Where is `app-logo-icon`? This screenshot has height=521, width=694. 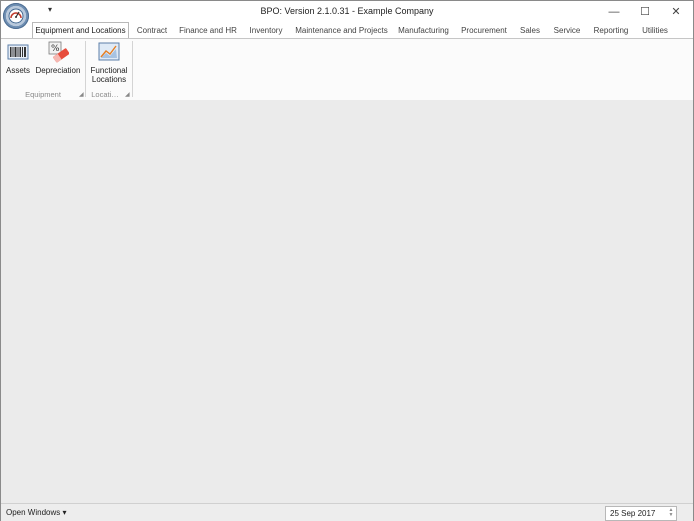
app-logo-icon is located at coordinates (16, 16).